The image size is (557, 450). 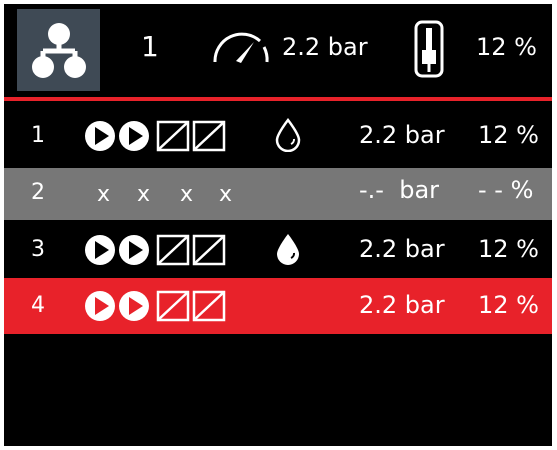 I want to click on header-divider, so click(x=278, y=99).